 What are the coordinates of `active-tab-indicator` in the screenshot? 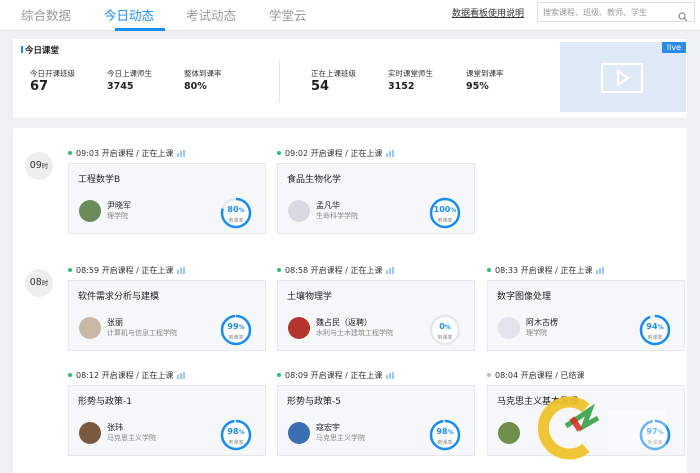 It's located at (140, 29).